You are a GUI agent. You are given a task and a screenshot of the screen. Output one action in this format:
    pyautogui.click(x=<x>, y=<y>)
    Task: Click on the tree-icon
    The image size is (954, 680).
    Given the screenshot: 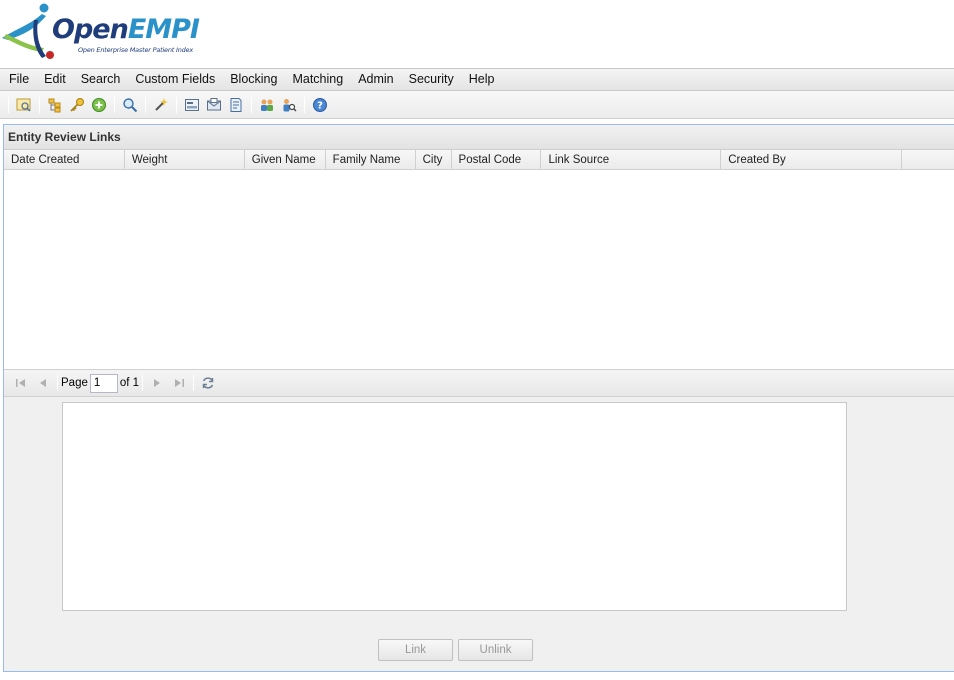 What is the action you would take?
    pyautogui.click(x=55, y=105)
    